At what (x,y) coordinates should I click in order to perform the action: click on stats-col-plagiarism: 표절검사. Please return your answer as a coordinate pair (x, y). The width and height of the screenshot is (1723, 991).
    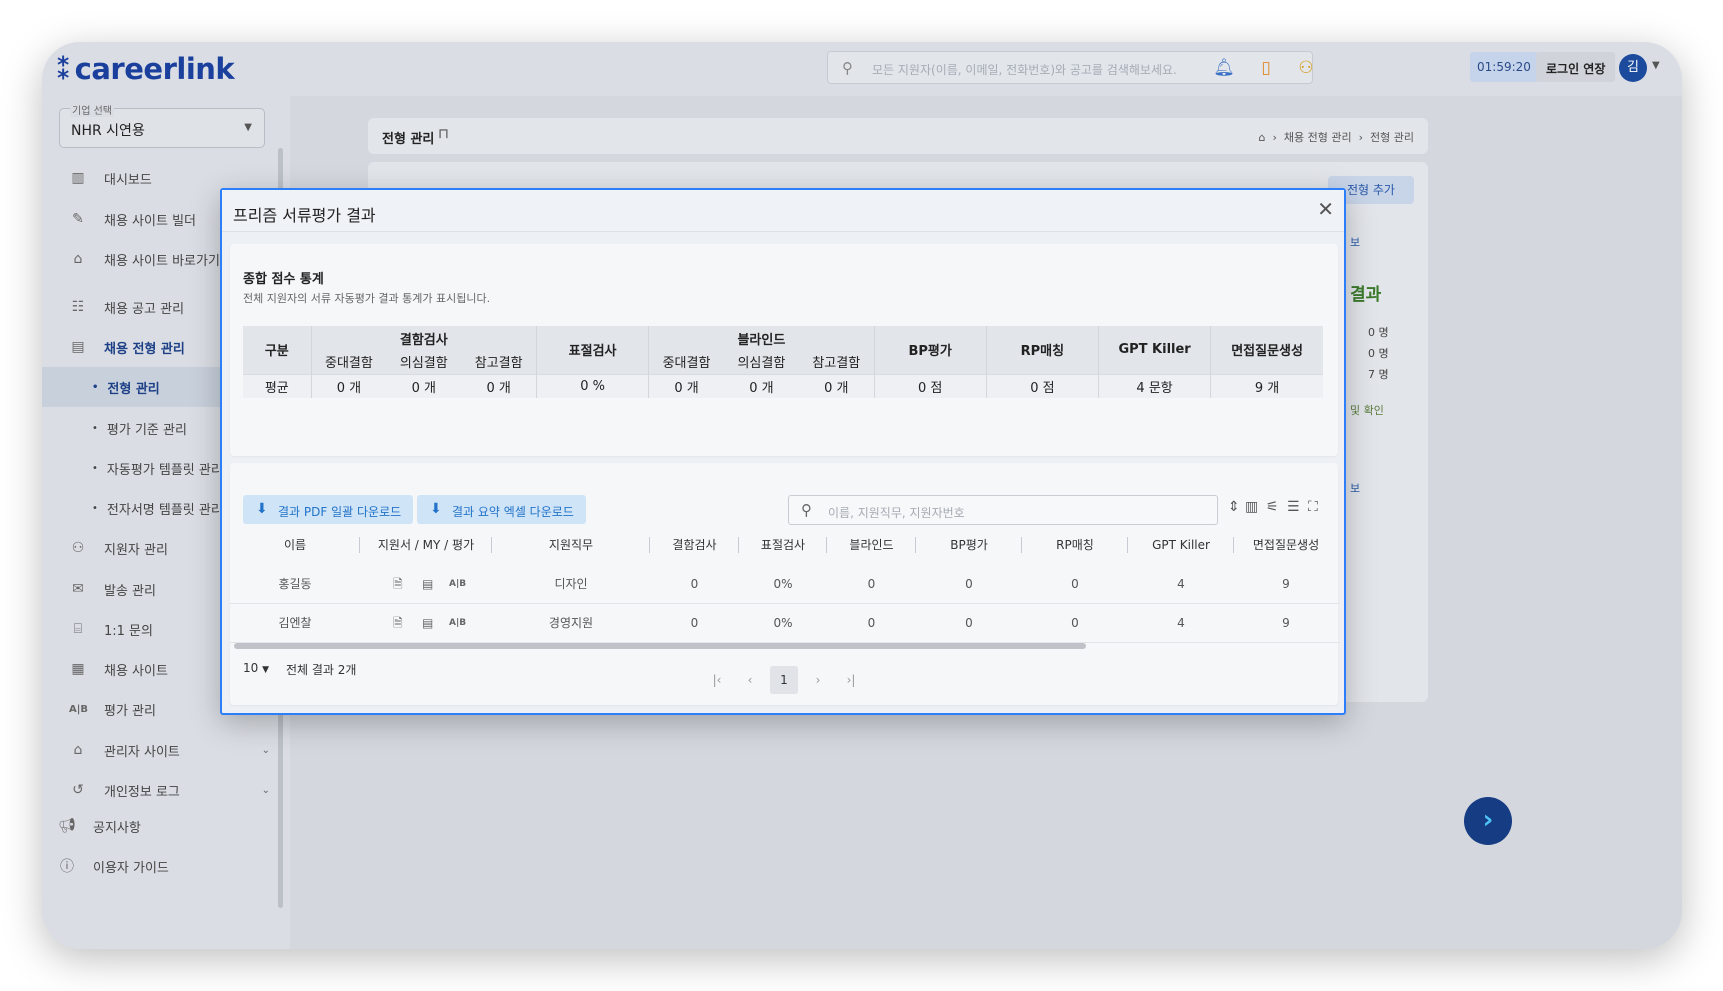
    Looking at the image, I should click on (593, 350).